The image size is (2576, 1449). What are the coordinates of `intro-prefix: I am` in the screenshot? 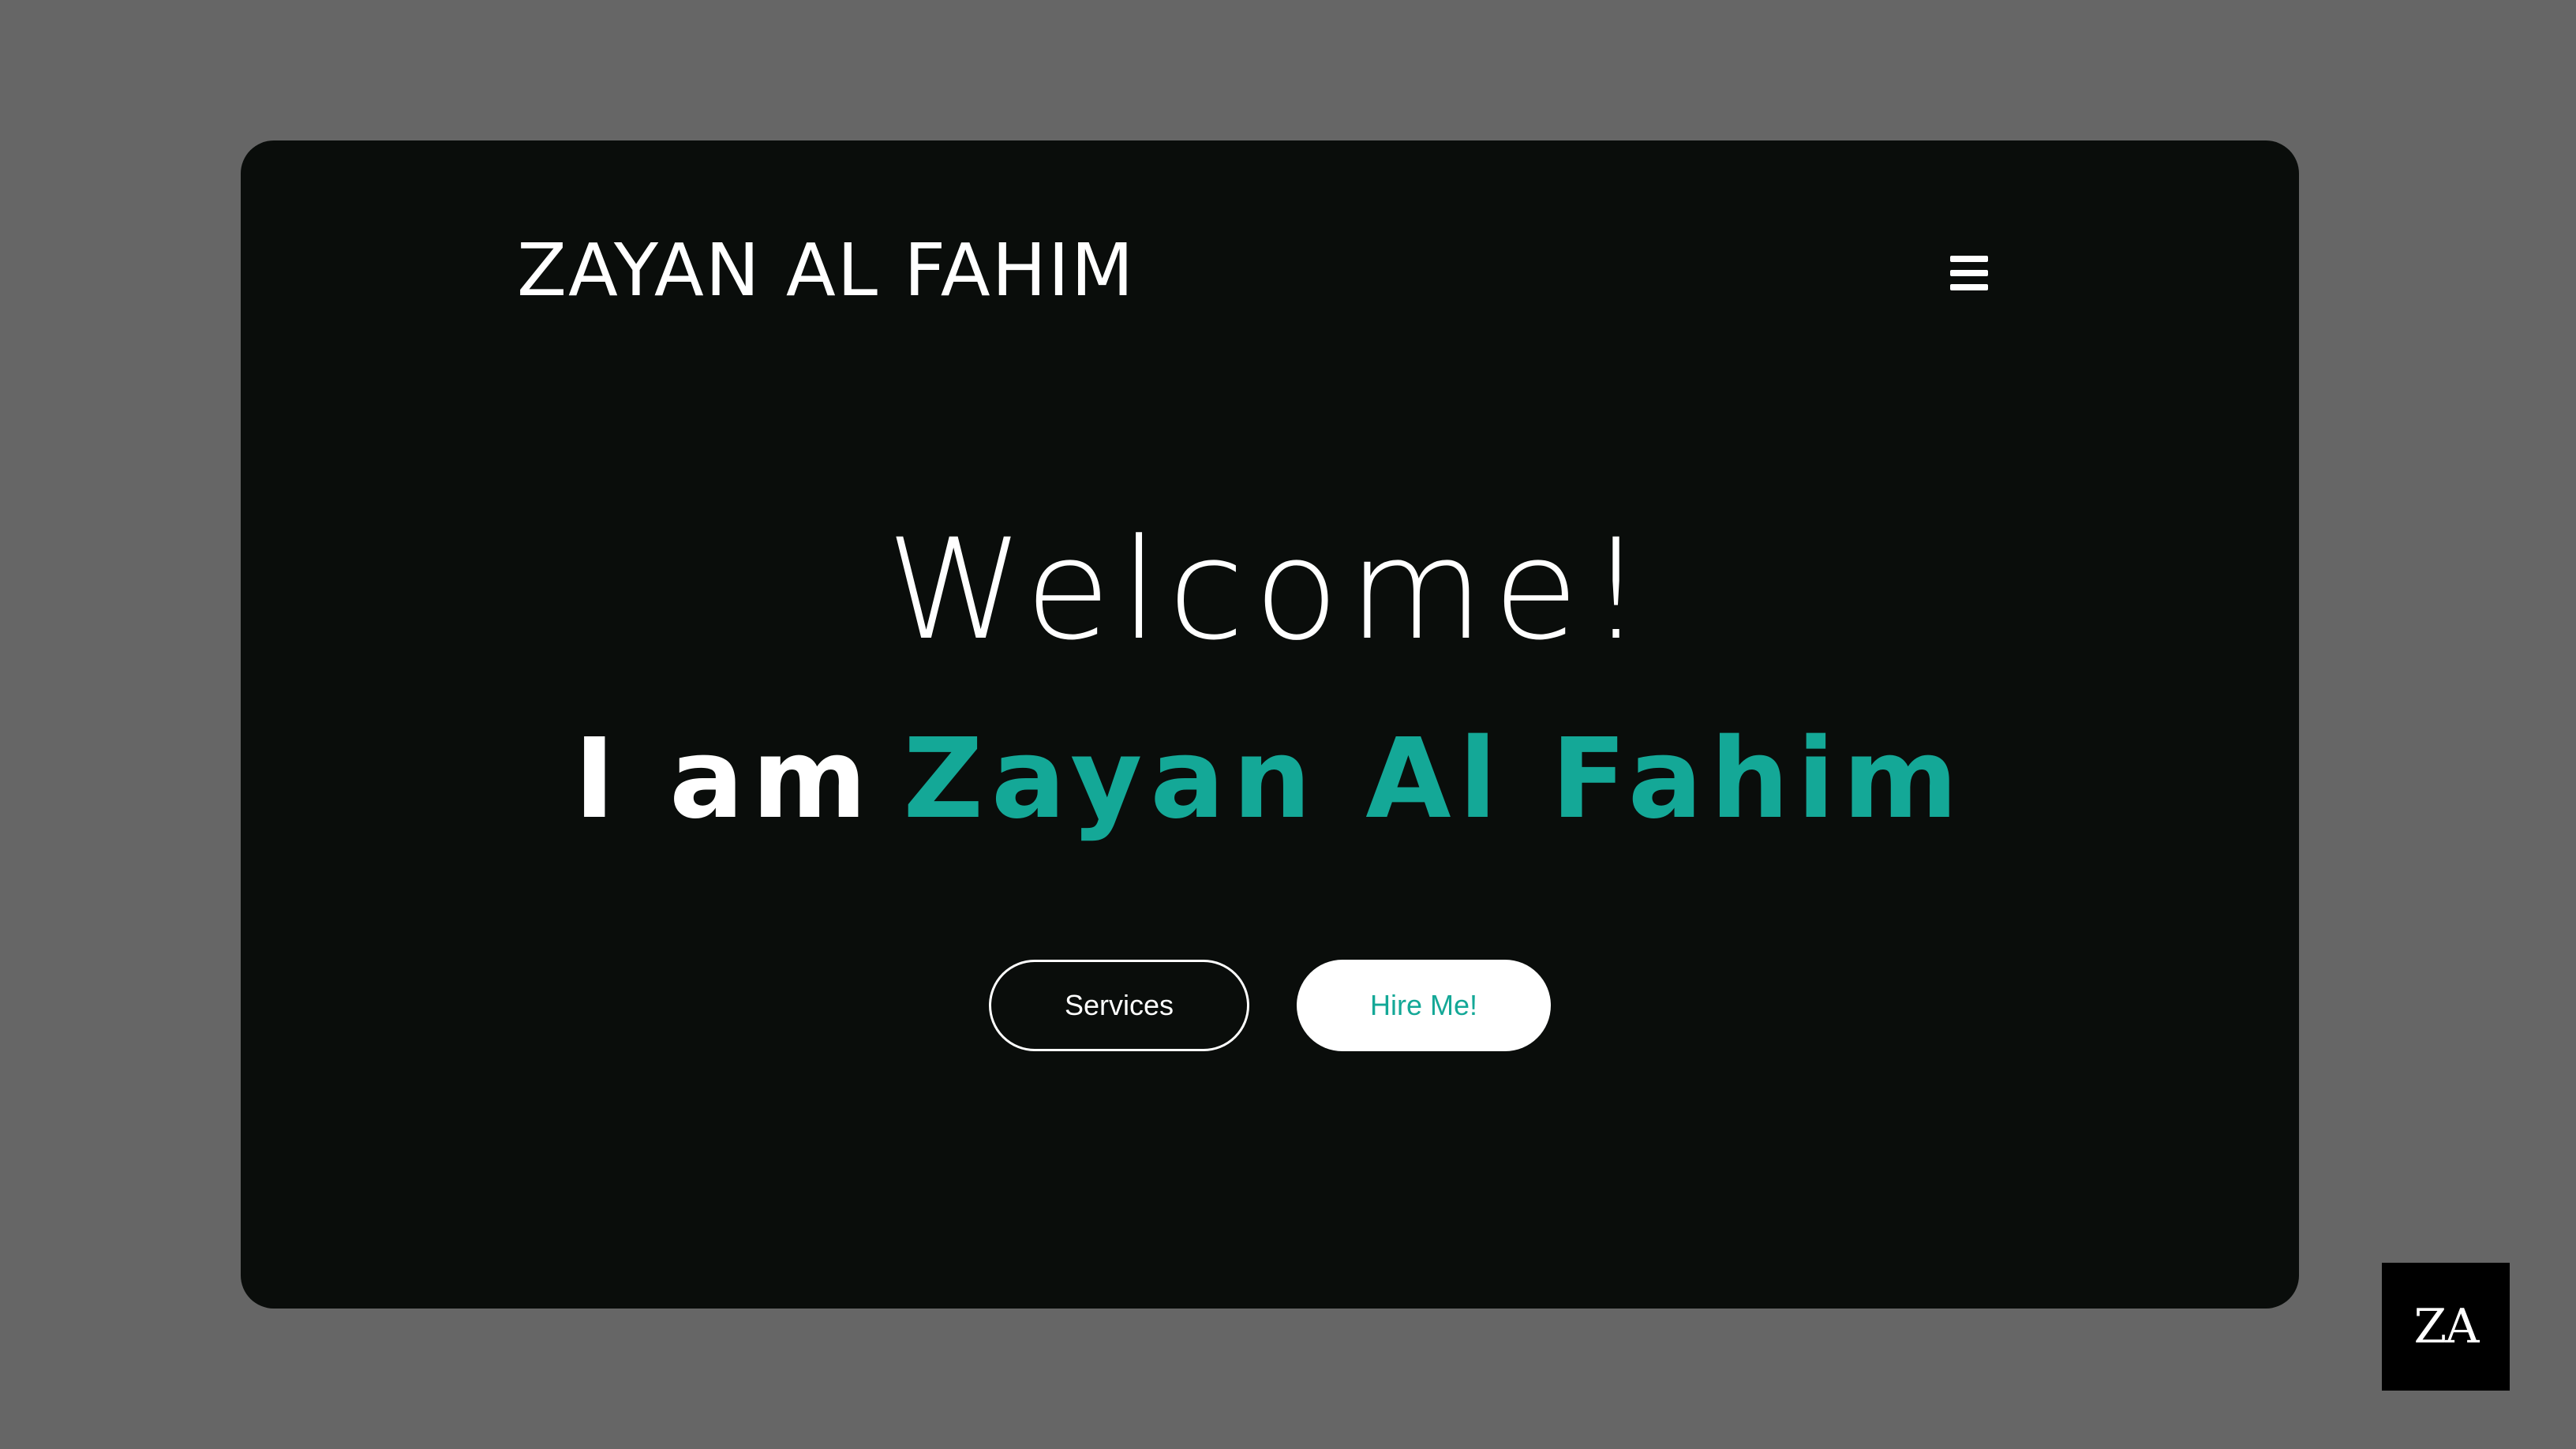 It's located at (724, 779).